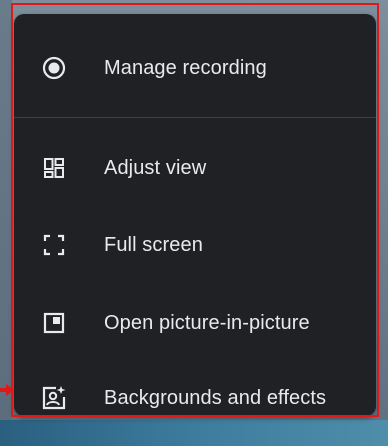  Describe the element at coordinates (153, 244) in the screenshot. I see `menu-item-label: Full screen` at that location.